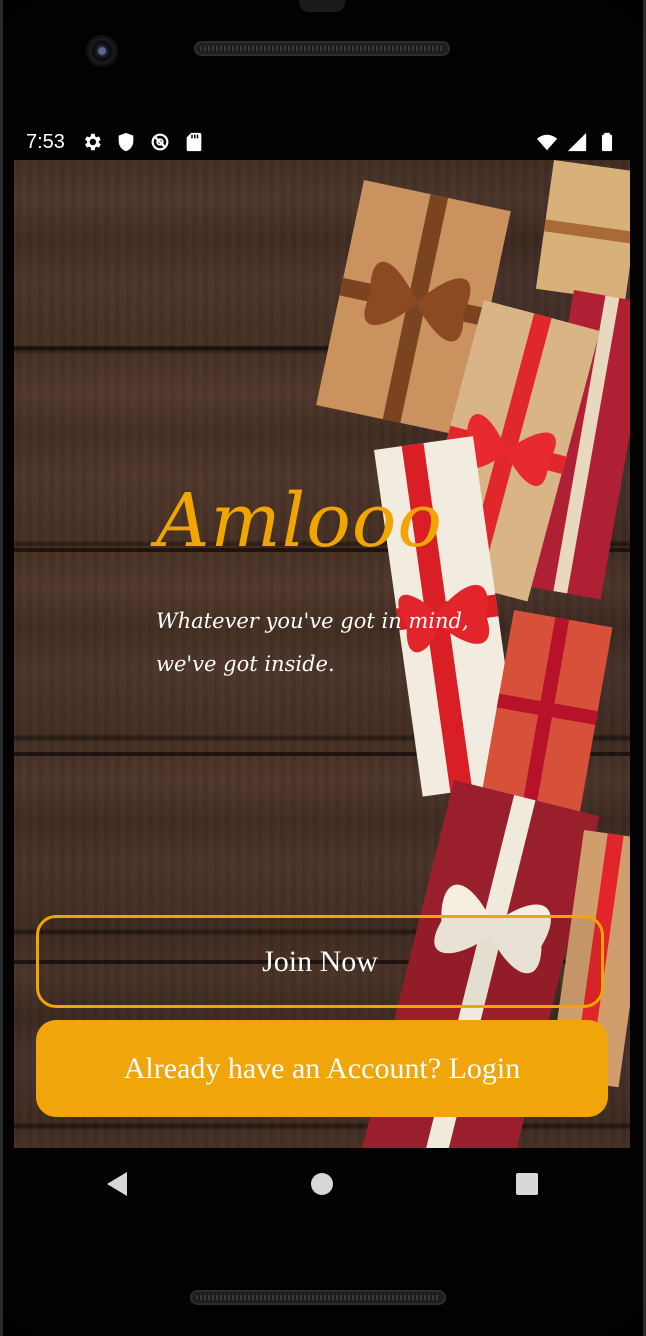  I want to click on login-button: Already have an Account? Login, so click(322, 1068).